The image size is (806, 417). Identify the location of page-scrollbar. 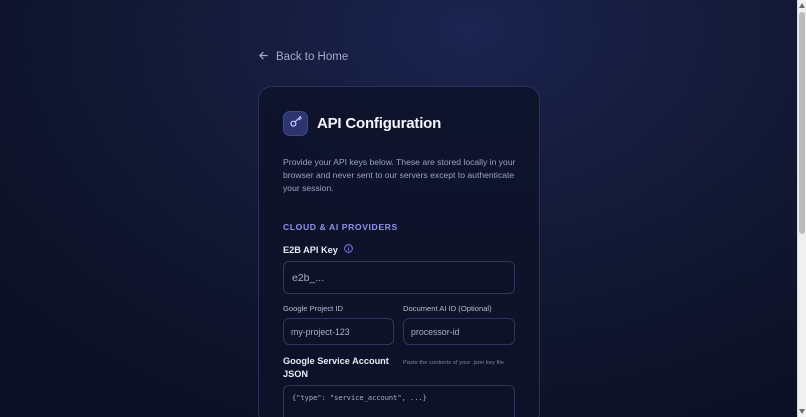
(801, 208).